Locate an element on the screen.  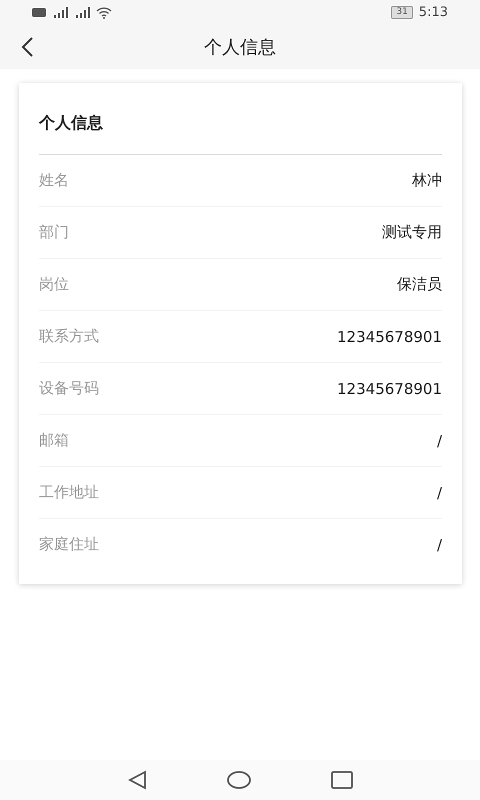
field-value: 林冲 is located at coordinates (427, 180).